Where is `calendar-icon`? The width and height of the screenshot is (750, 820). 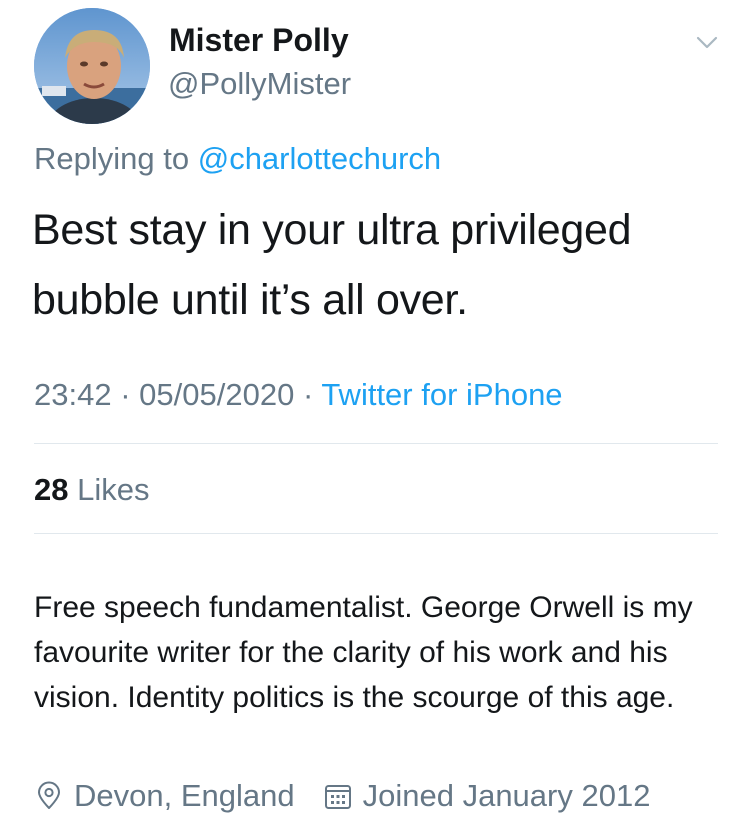
calendar-icon is located at coordinates (338, 796).